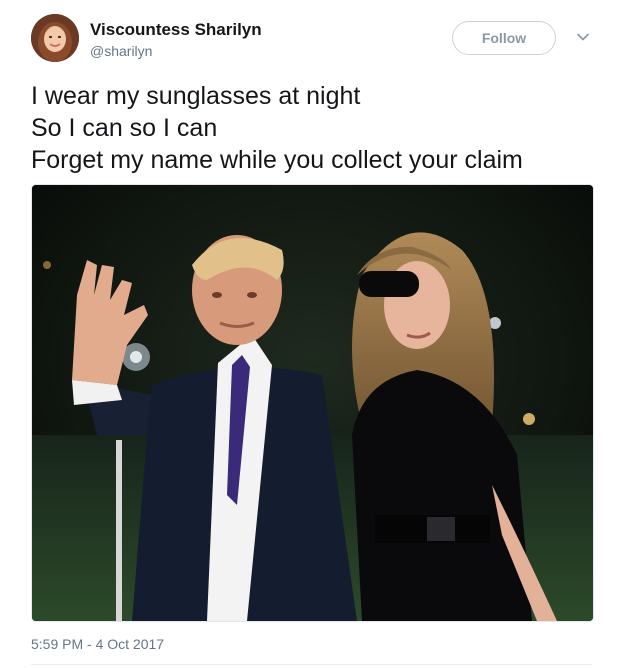 The image size is (621, 668). Describe the element at coordinates (583, 37) in the screenshot. I see `chevron-down-icon` at that location.